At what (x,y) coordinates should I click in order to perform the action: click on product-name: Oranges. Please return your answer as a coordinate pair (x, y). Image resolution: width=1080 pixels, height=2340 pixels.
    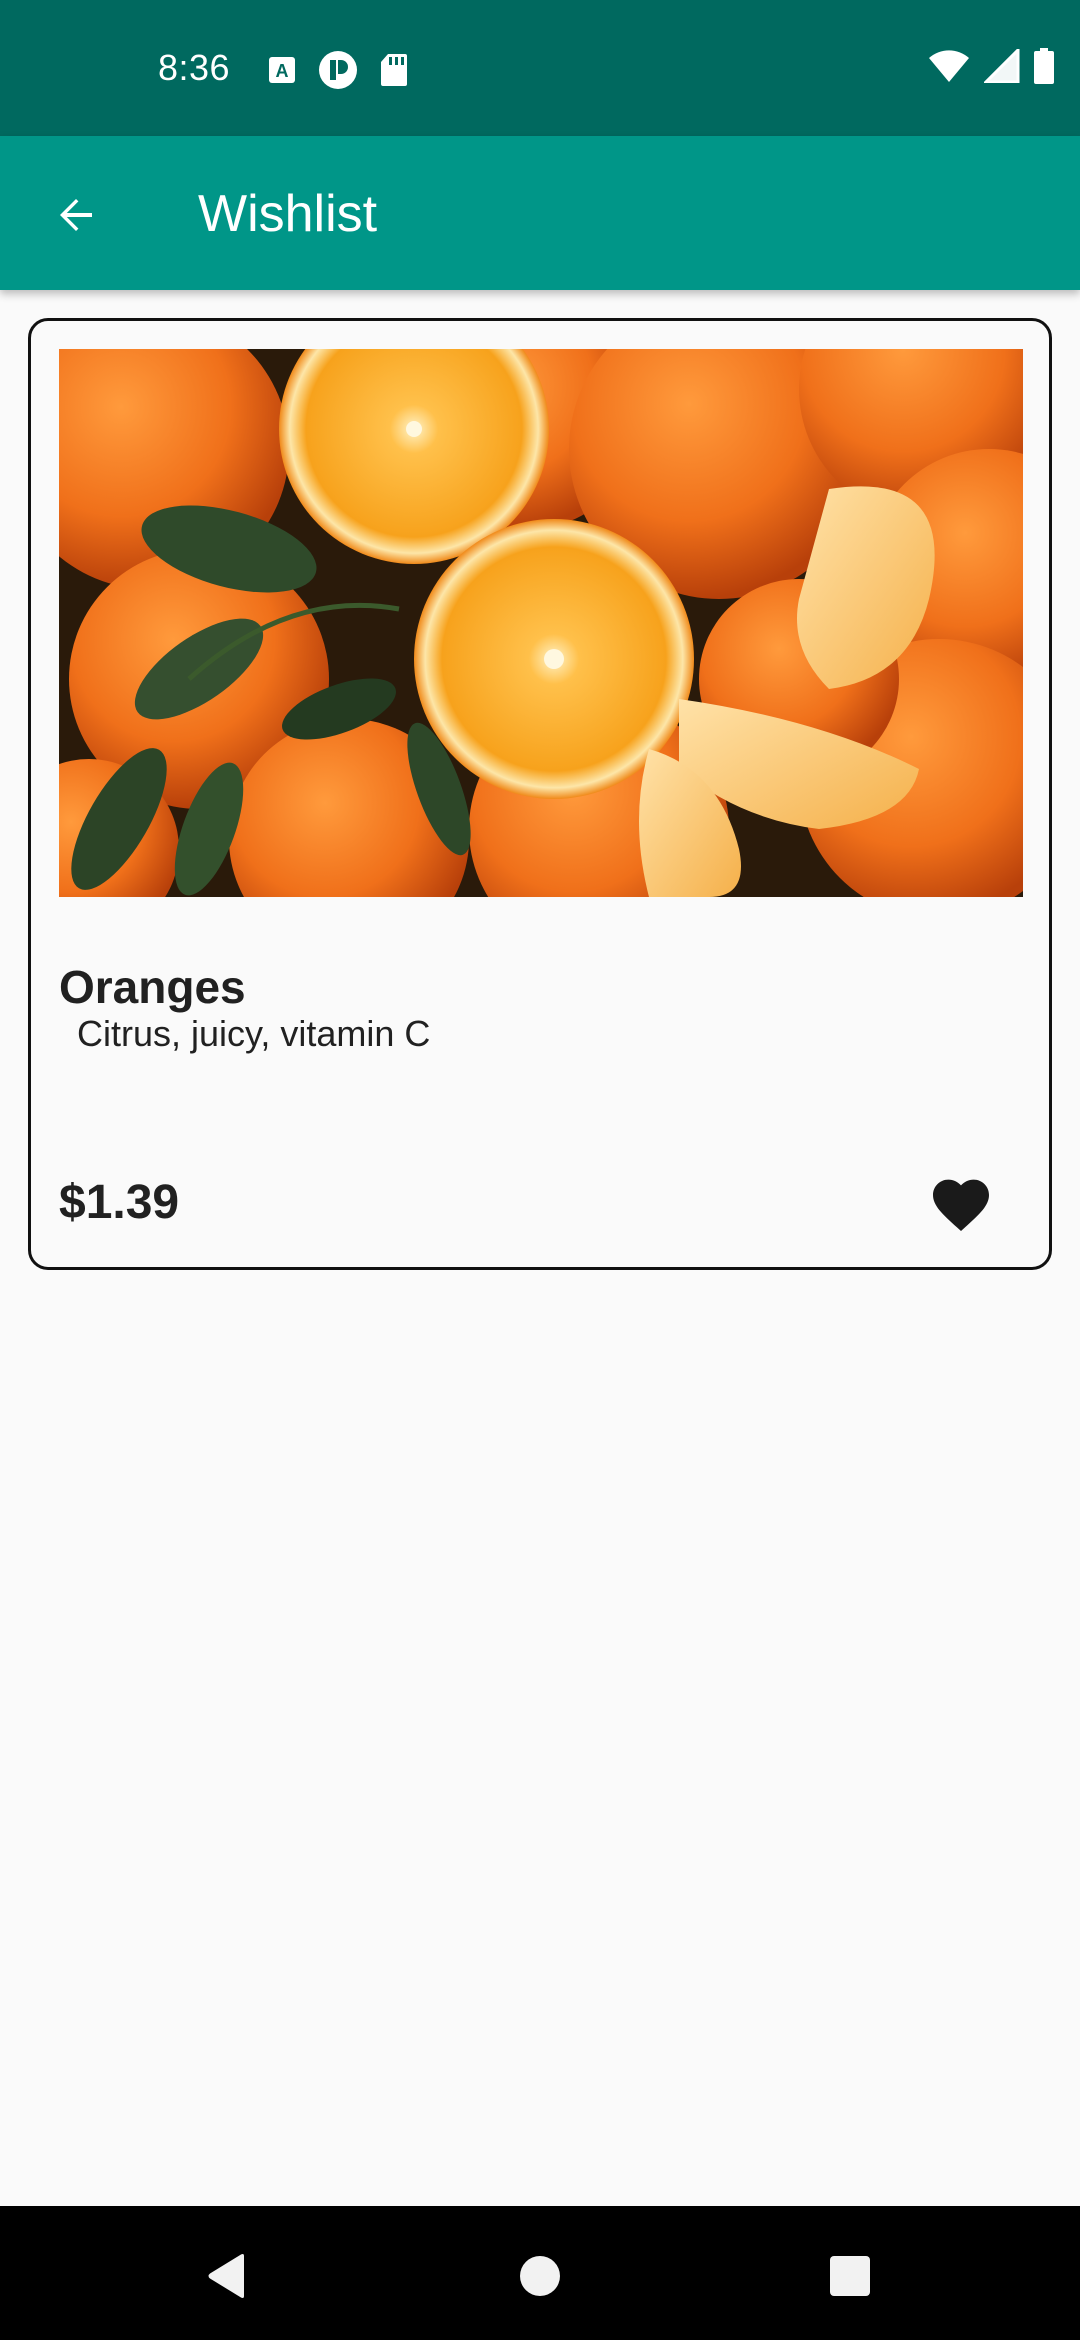
    Looking at the image, I should click on (152, 987).